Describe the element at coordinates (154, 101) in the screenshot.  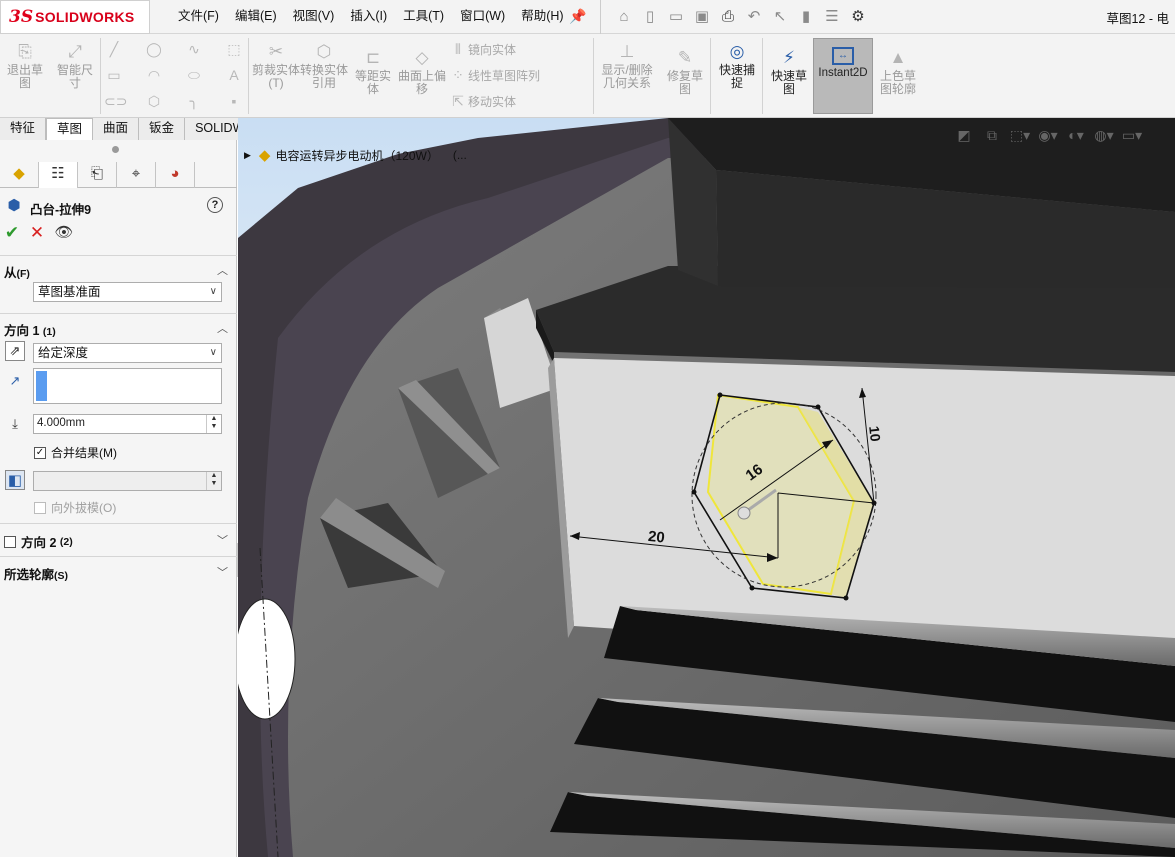
I see `polygon-tool: ⬡` at that location.